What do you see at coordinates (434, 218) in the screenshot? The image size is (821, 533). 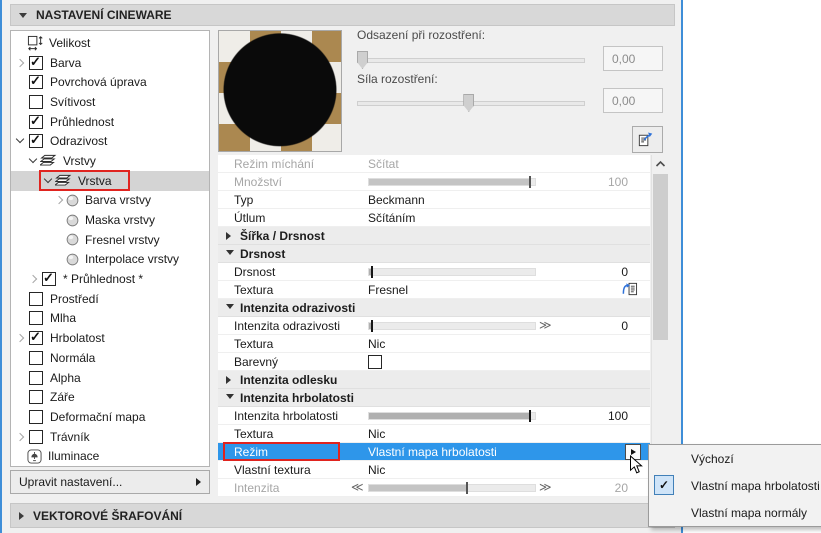 I see `property-row-tlum: Útlum Sčítáním` at bounding box center [434, 218].